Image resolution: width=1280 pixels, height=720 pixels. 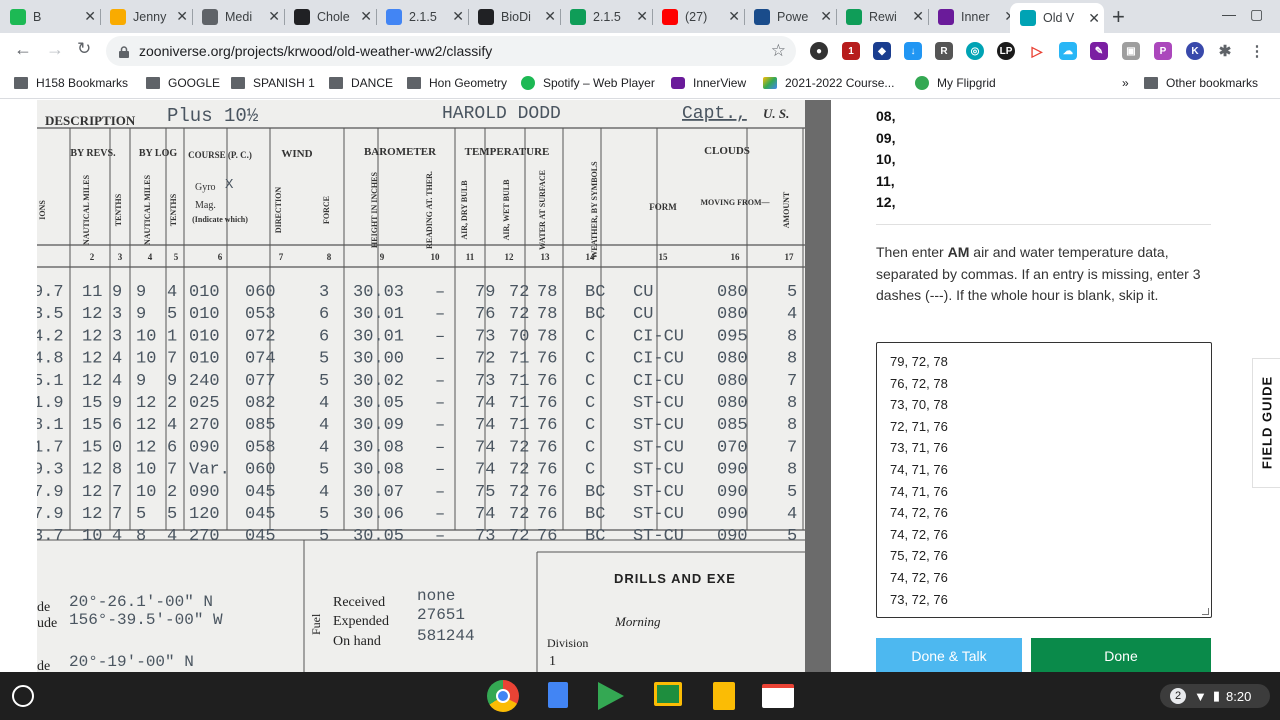 I want to click on back-icon: ←, so click(x=23, y=49).